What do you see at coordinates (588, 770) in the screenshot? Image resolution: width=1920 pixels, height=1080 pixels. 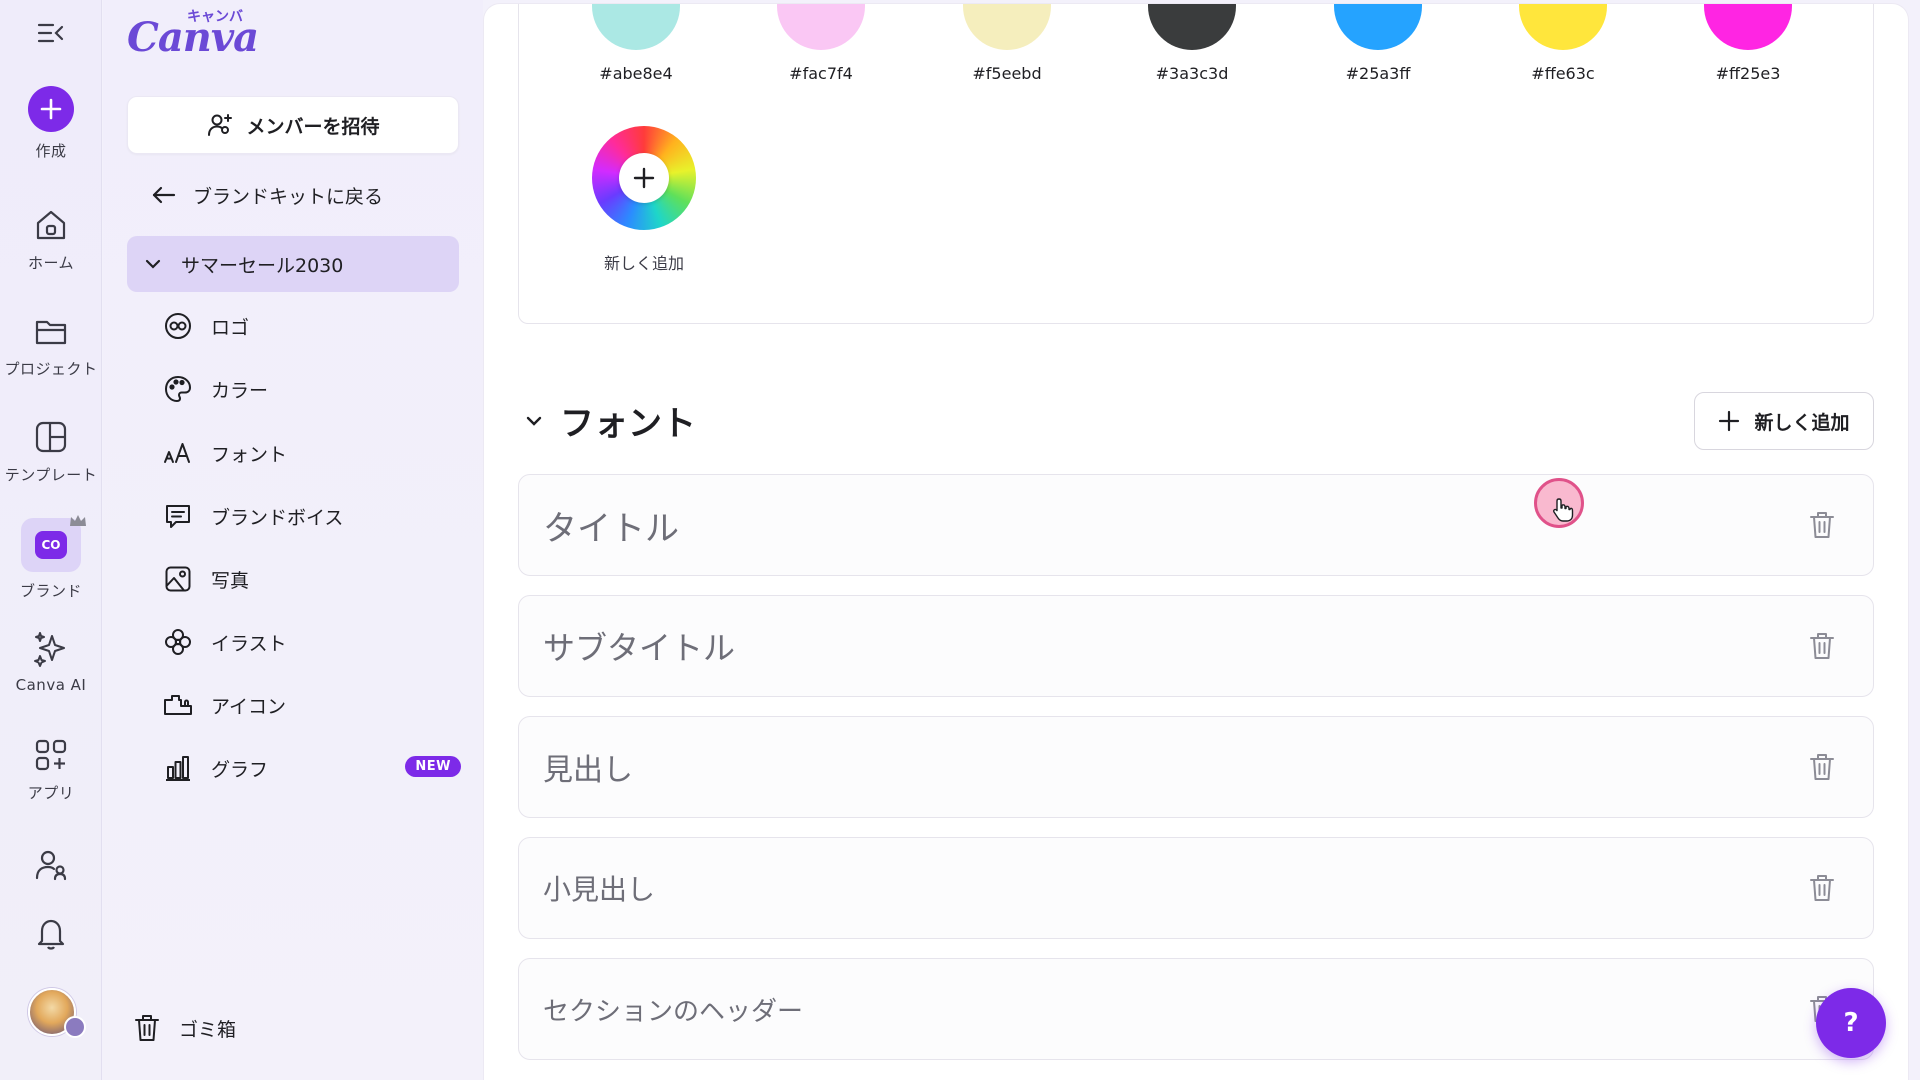 I see `font-name: 見出し` at bounding box center [588, 770].